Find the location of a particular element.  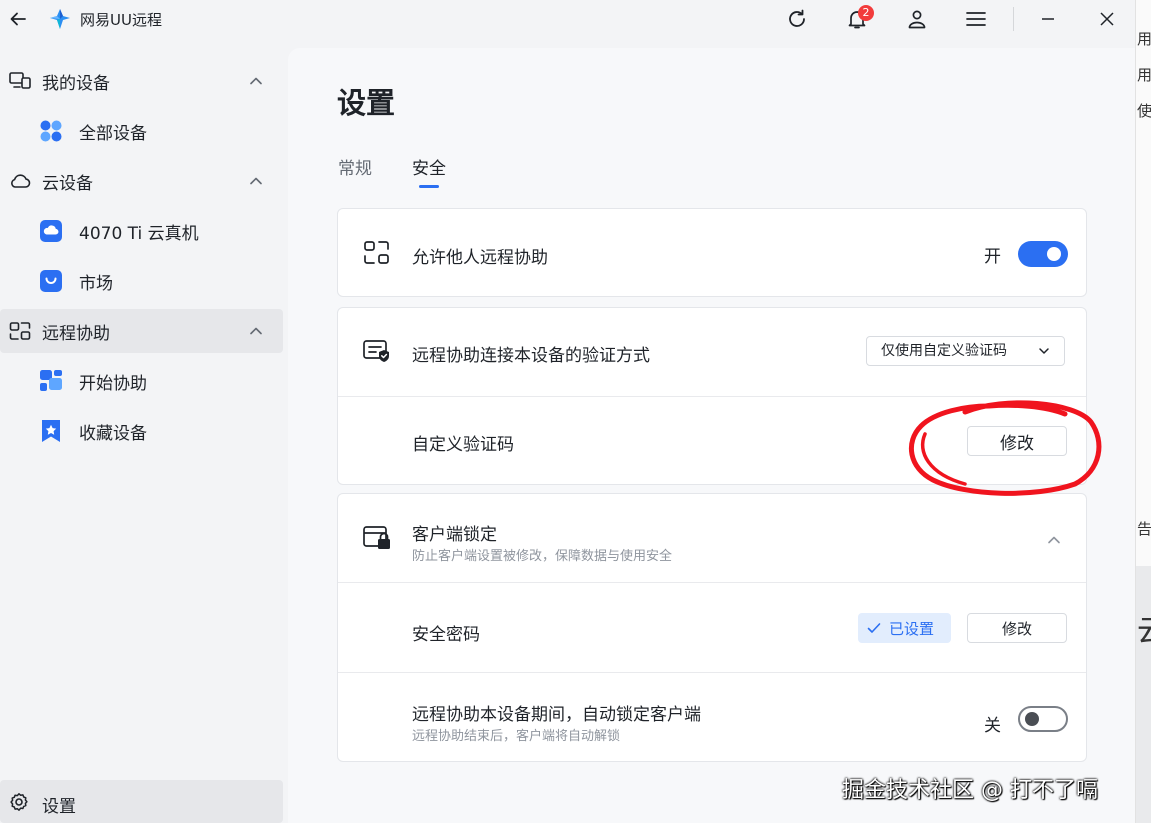

auto-lock-subtitle: 远程协助结束后，客户端将自动解锁 is located at coordinates (516, 736).